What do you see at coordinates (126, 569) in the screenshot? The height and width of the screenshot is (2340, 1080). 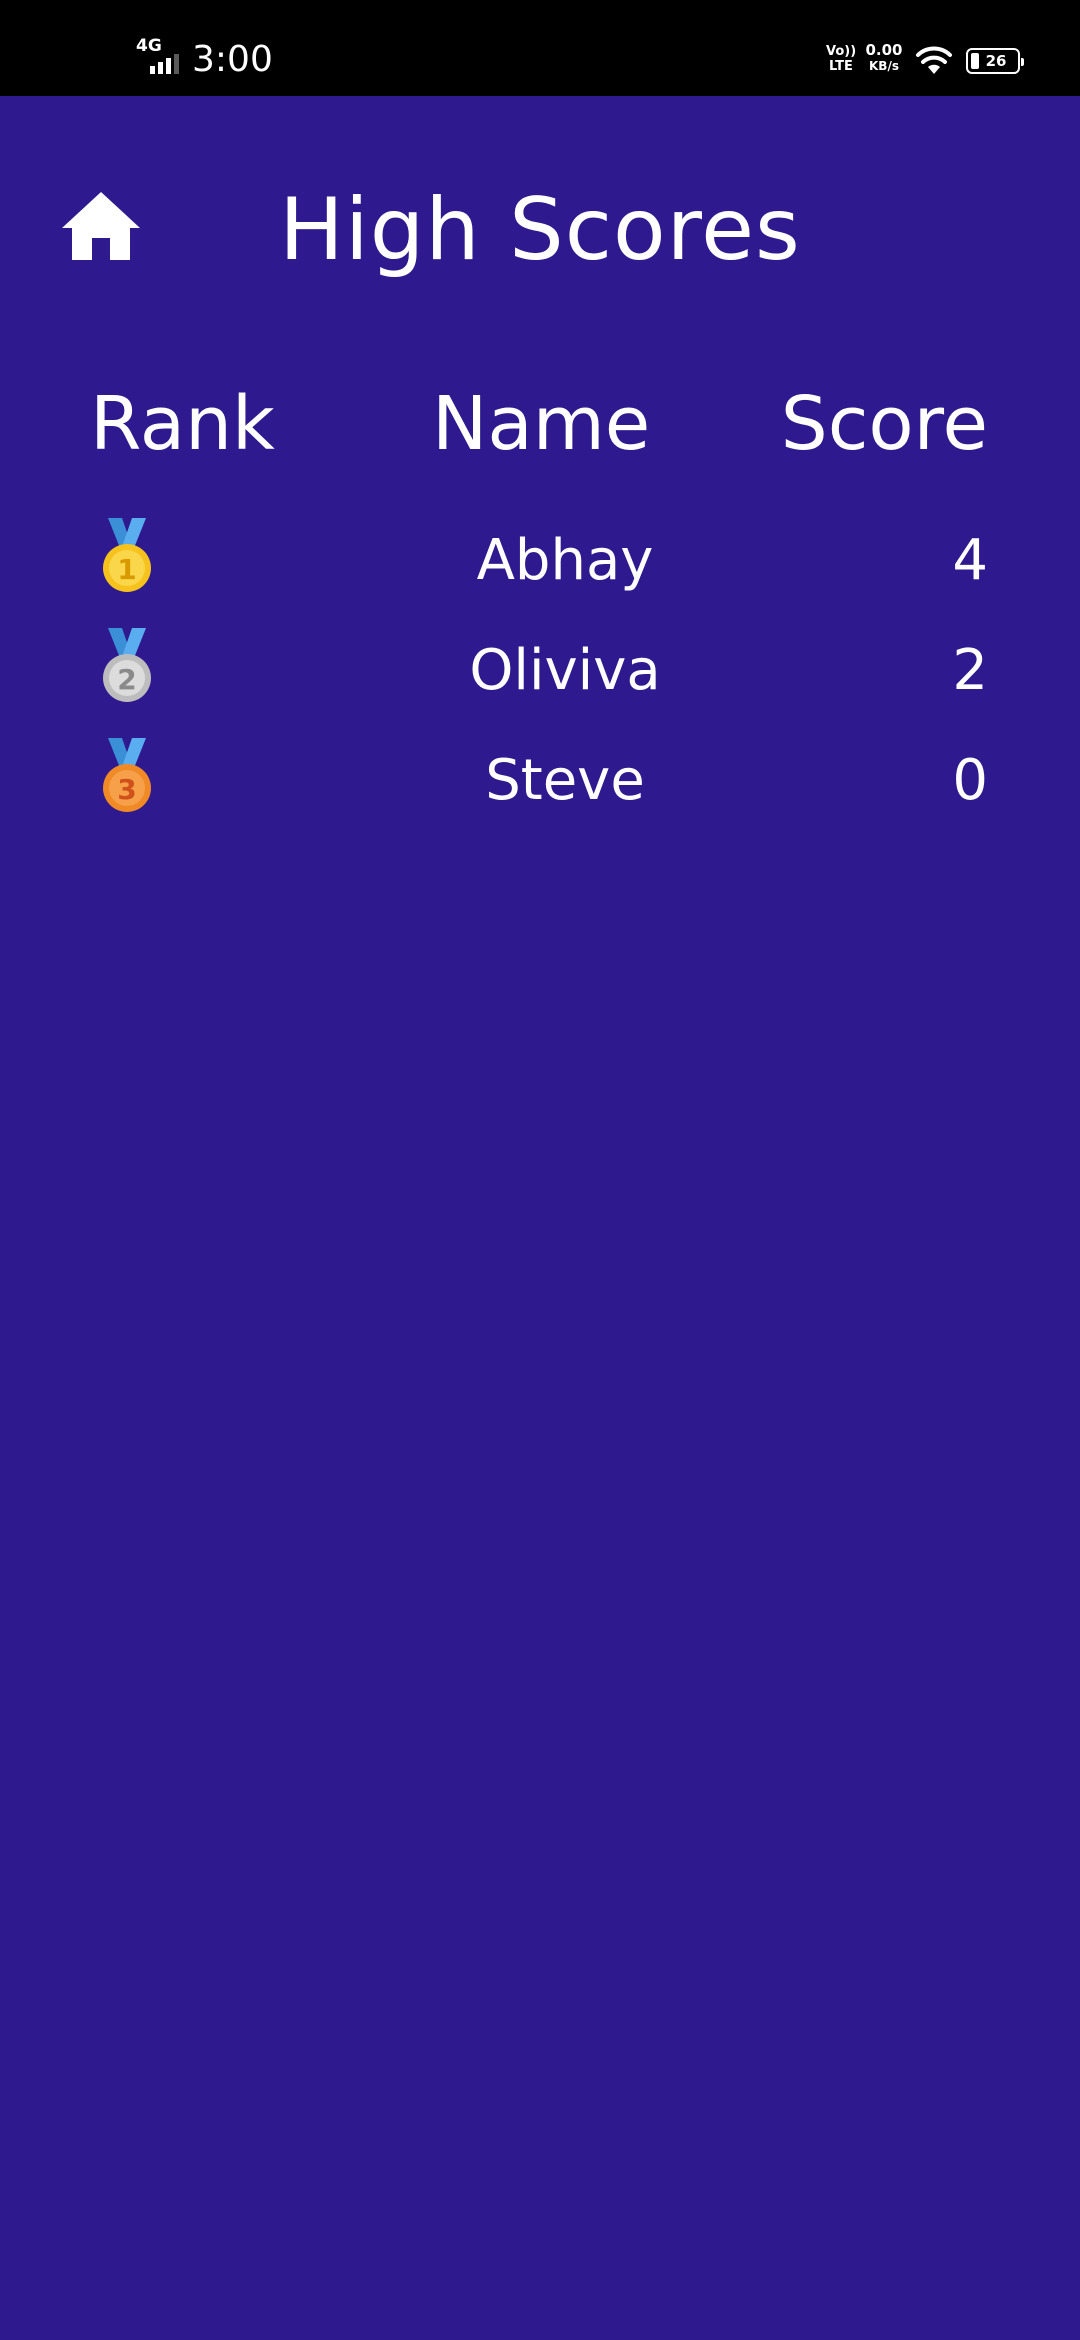 I see `svg-text: 1` at bounding box center [126, 569].